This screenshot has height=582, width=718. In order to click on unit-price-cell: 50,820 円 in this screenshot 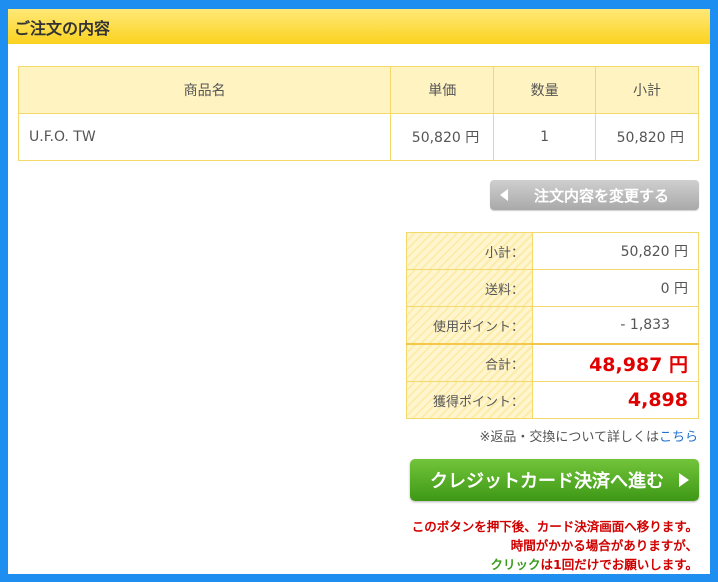, I will do `click(442, 137)`.